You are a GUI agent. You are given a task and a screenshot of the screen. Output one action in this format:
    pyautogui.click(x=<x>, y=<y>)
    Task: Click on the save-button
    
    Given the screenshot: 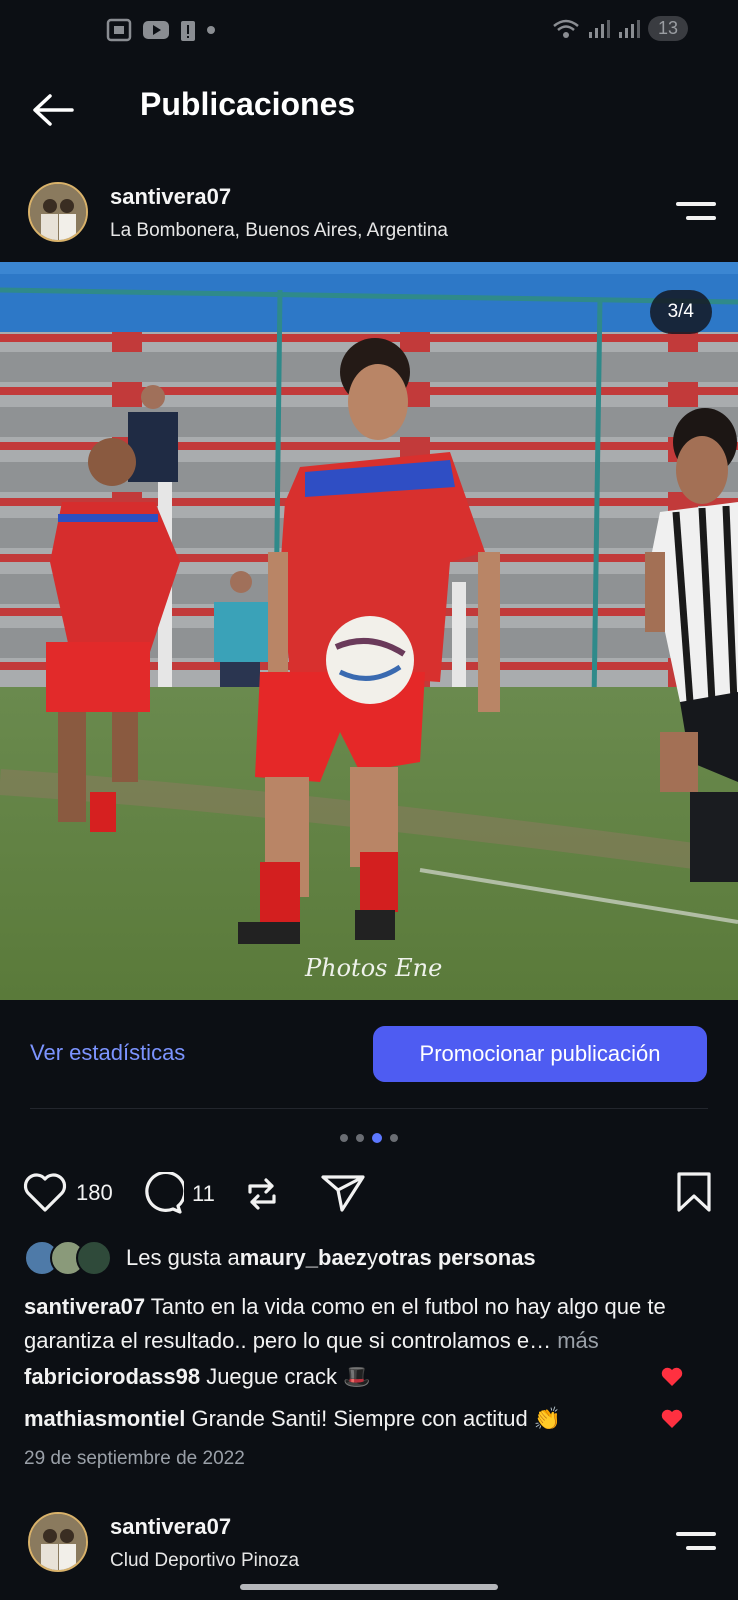 What is the action you would take?
    pyautogui.click(x=694, y=1192)
    